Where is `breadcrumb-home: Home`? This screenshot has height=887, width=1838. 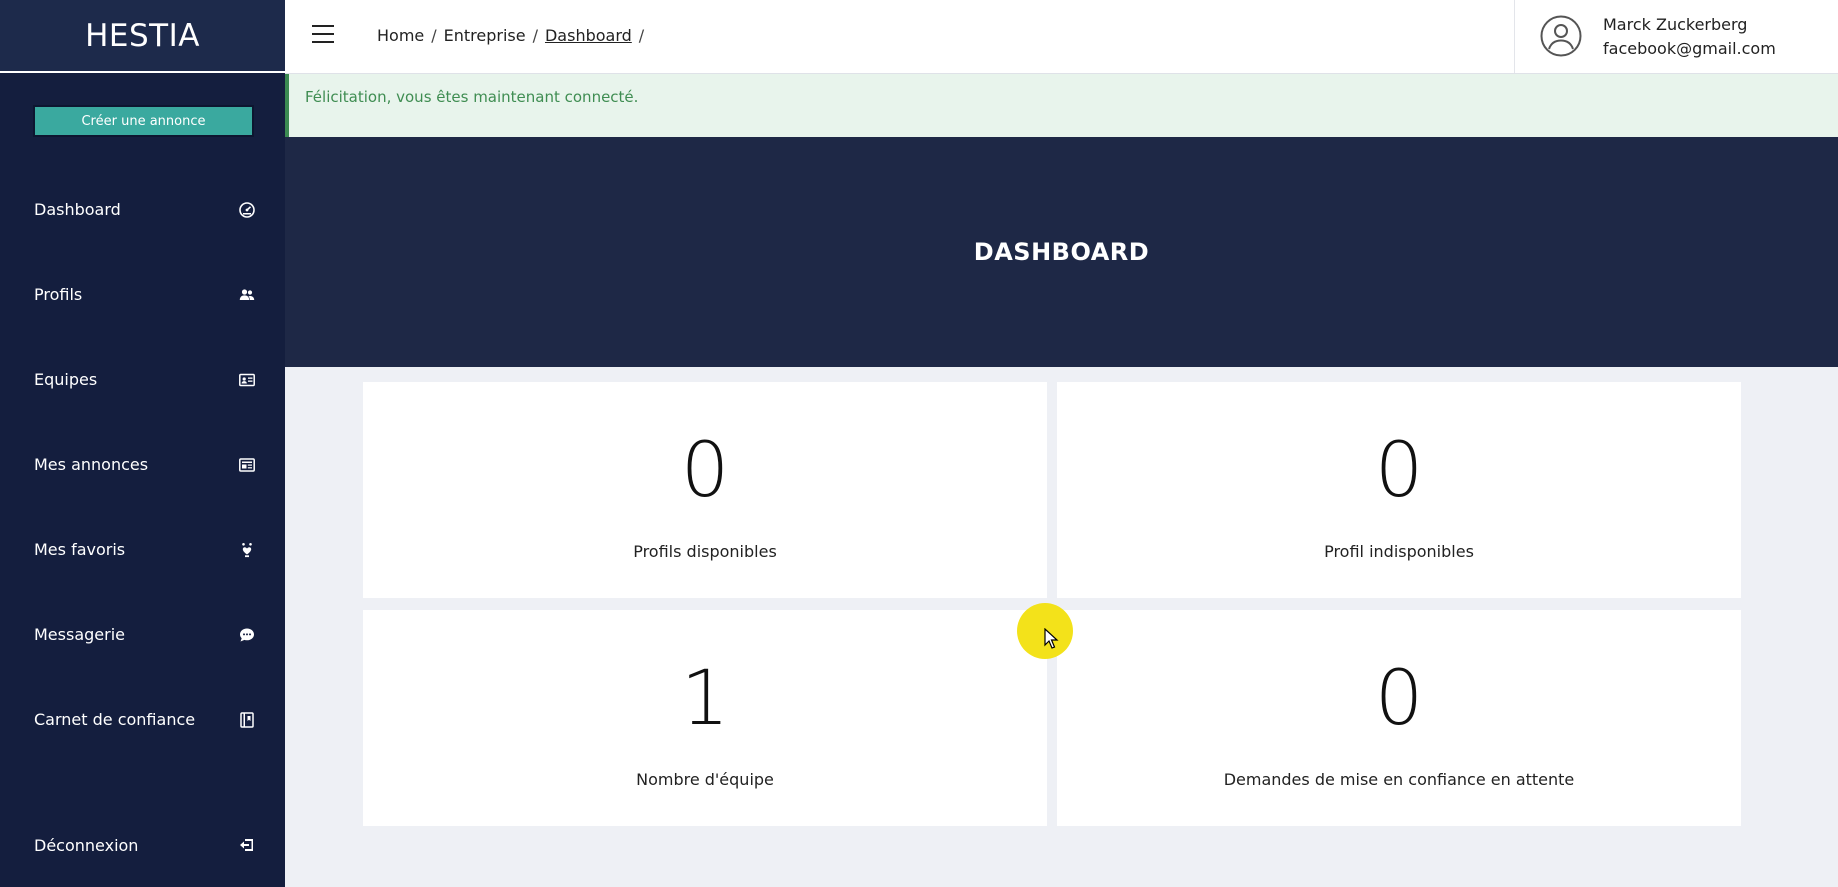
breadcrumb-home: Home is located at coordinates (400, 35).